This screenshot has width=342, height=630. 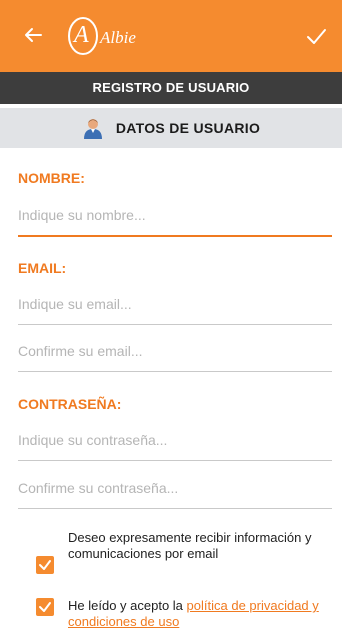 I want to click on marketing-checkbox, so click(x=45, y=565).